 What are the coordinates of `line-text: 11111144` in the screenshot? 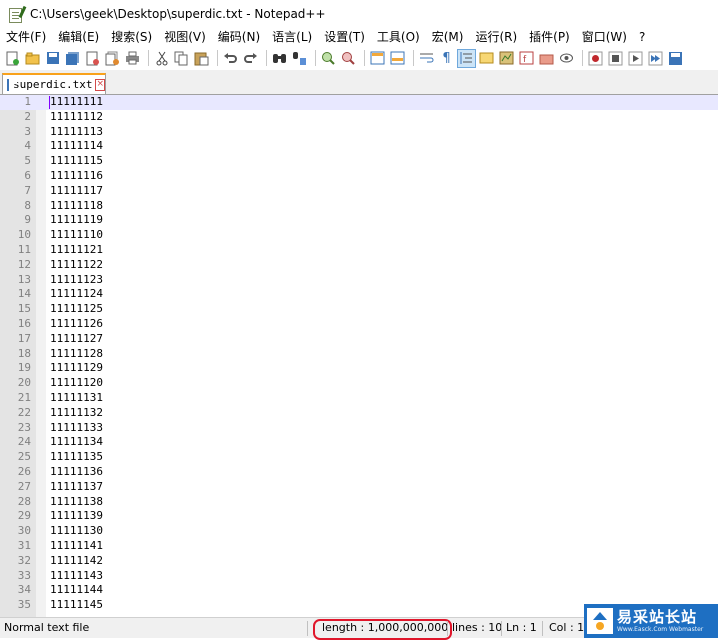 It's located at (76, 590).